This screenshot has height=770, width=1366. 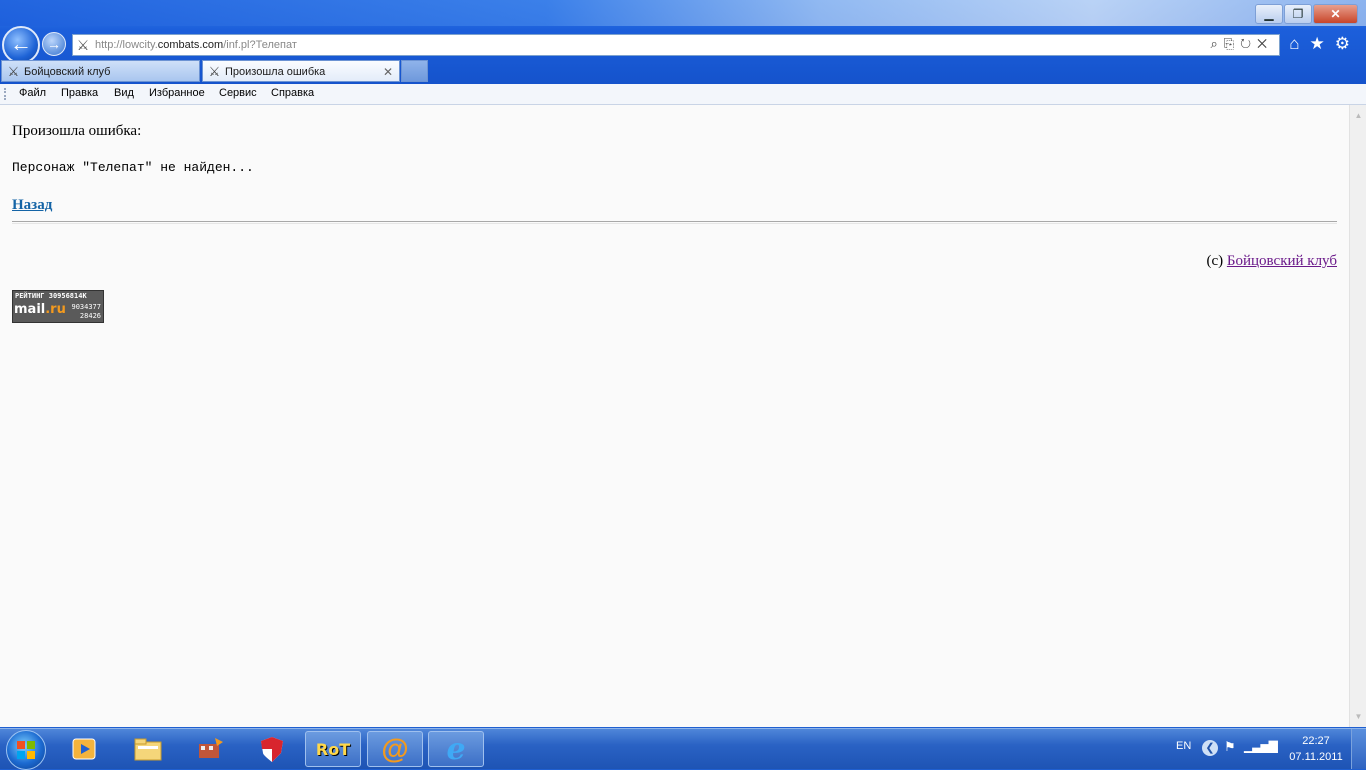 I want to click on back-link: Назад, so click(x=32, y=205).